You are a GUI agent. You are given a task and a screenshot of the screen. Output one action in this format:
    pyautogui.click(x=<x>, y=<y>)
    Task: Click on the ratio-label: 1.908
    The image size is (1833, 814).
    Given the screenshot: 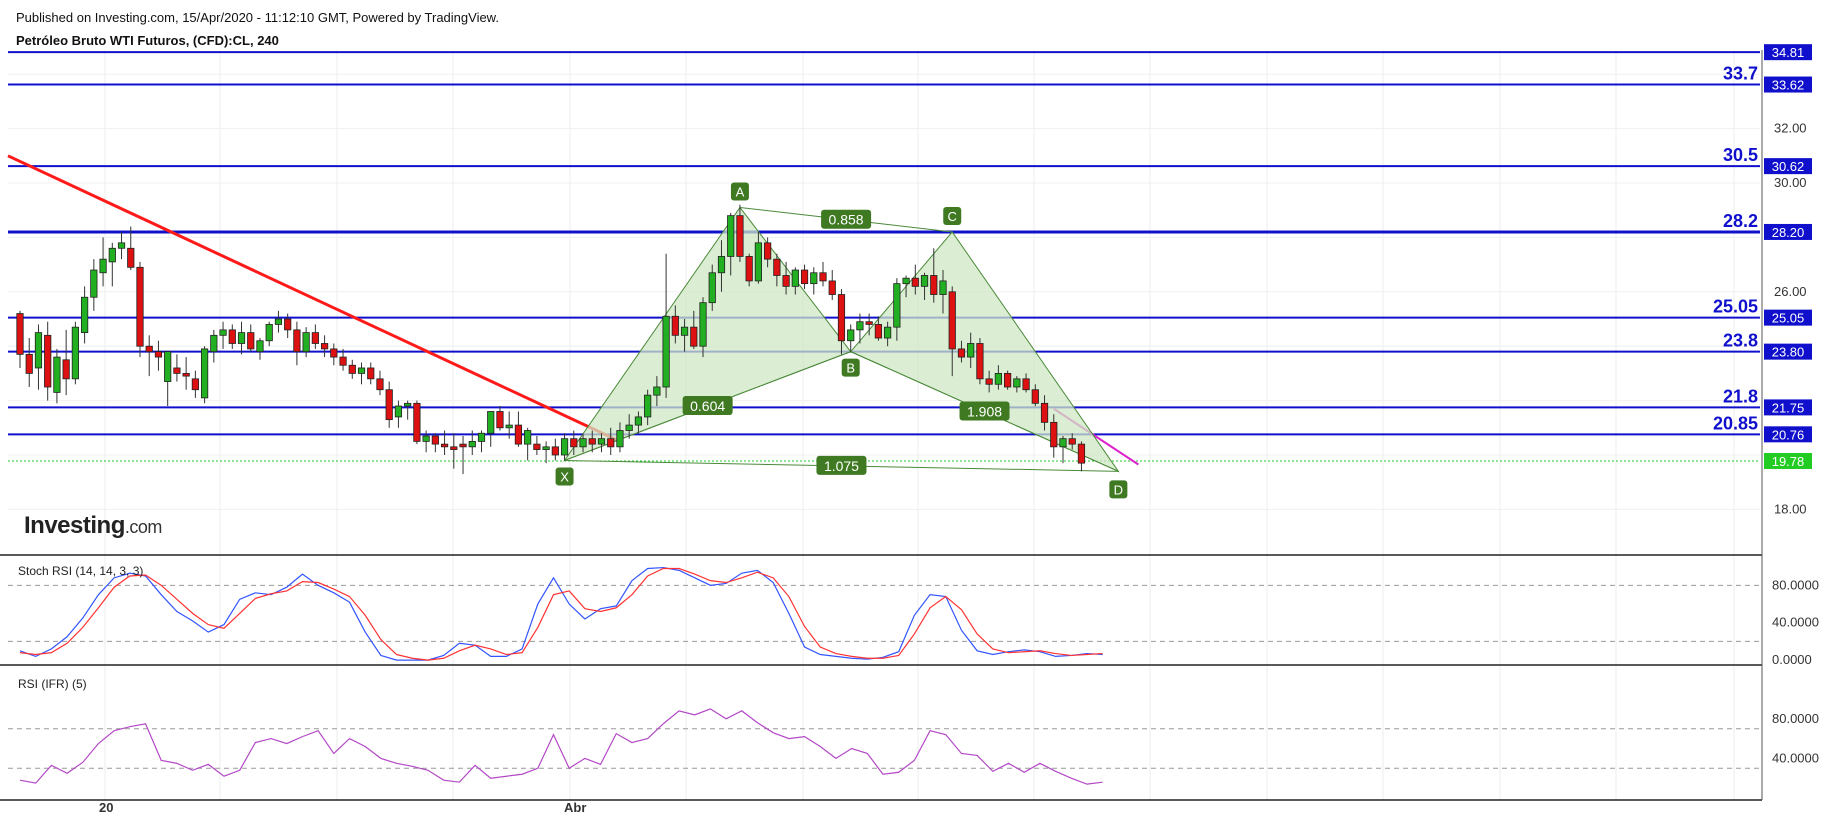 What is the action you would take?
    pyautogui.click(x=984, y=411)
    